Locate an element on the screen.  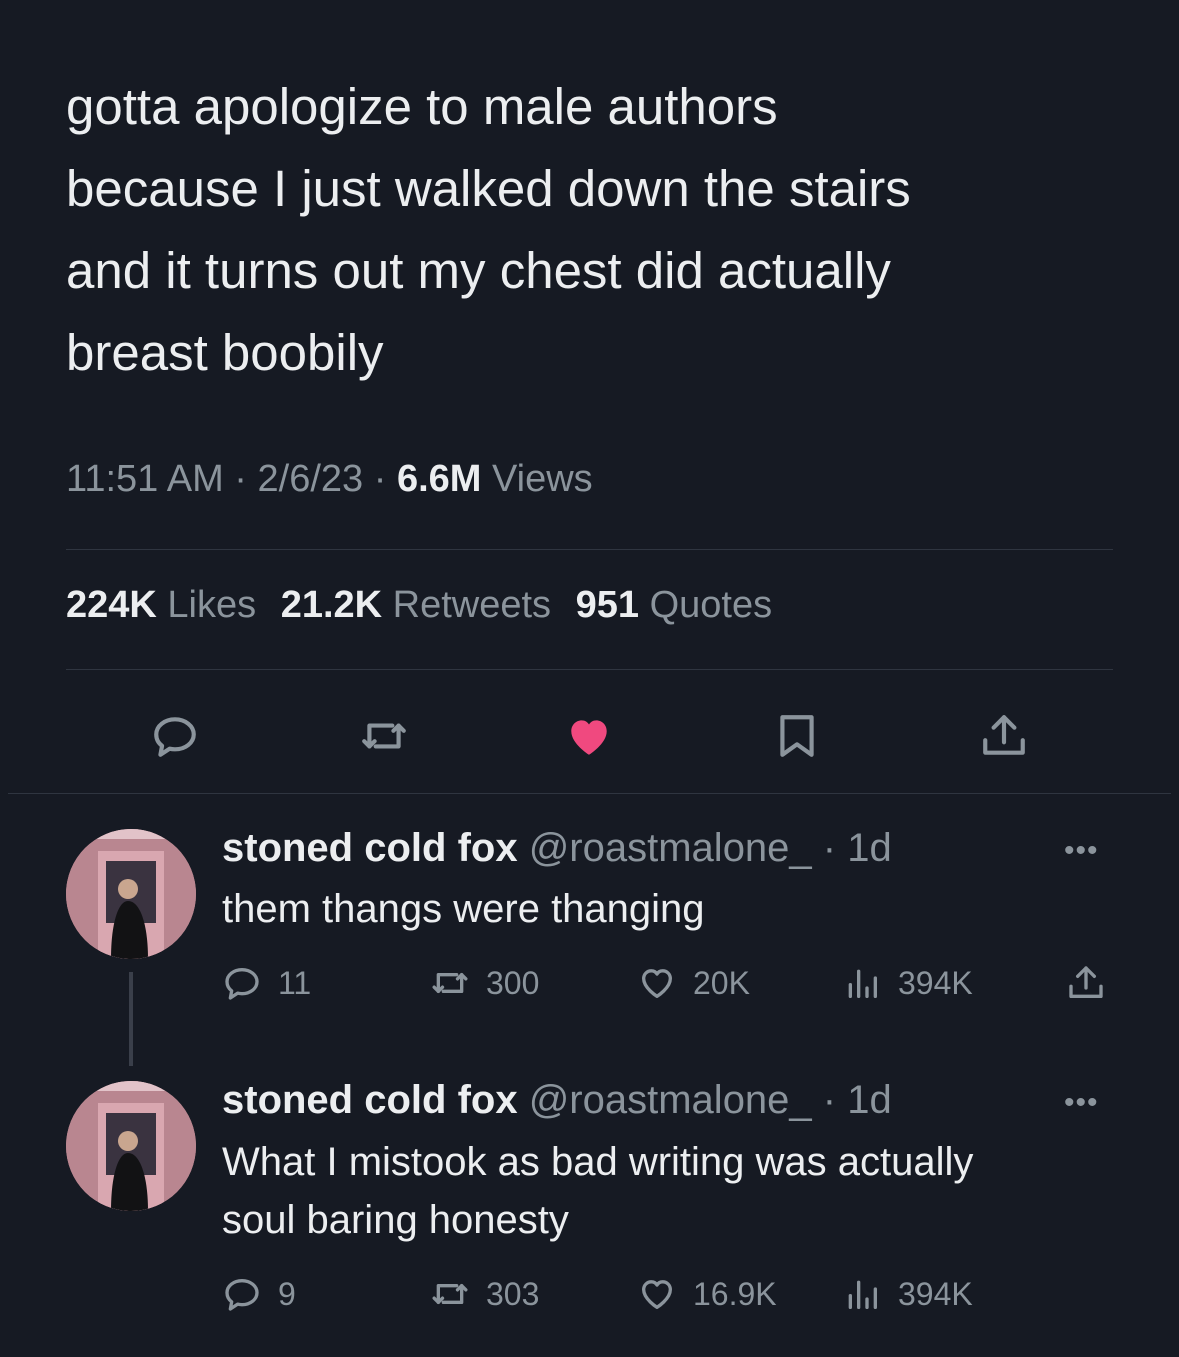
reply-line: them thangs were thanging is located at coordinates (463, 909).